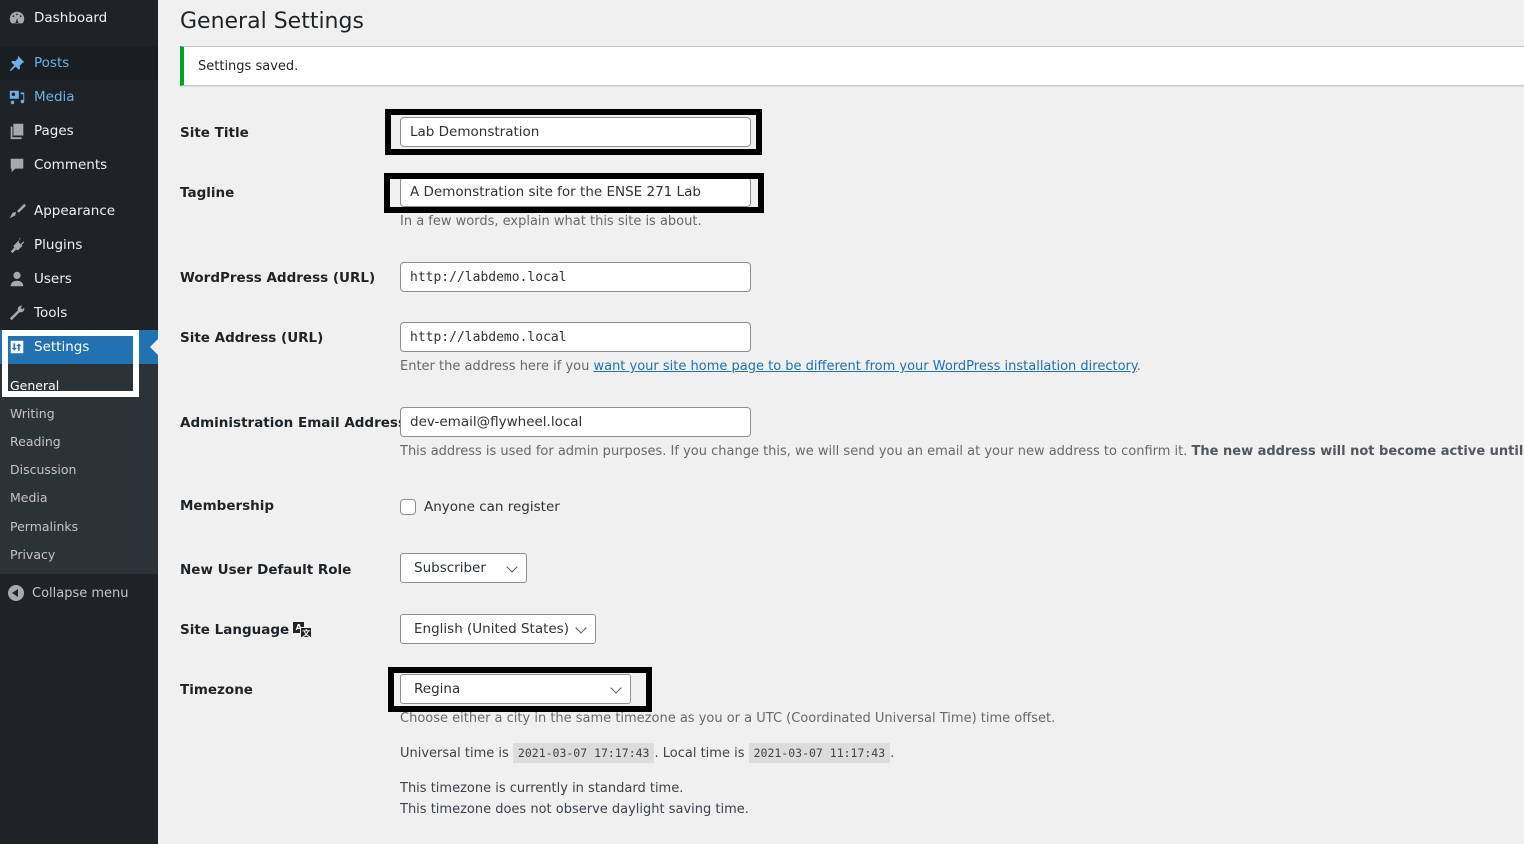  I want to click on sidebar-item-appearance: Appearance, so click(79, 211).